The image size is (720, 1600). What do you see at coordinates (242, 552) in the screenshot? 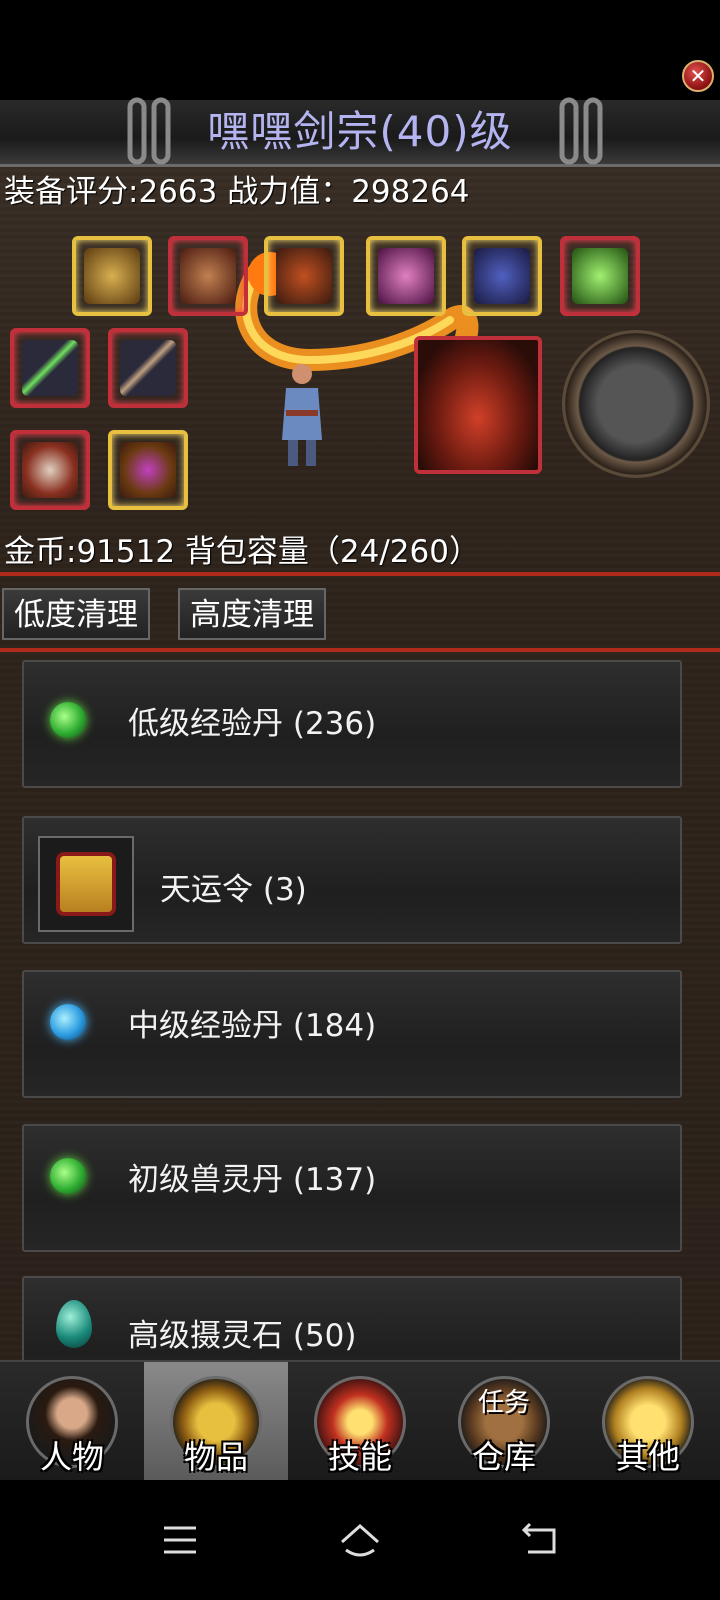
I see `gold-capacity-text: 金币:91512 背包容量（24/260）` at bounding box center [242, 552].